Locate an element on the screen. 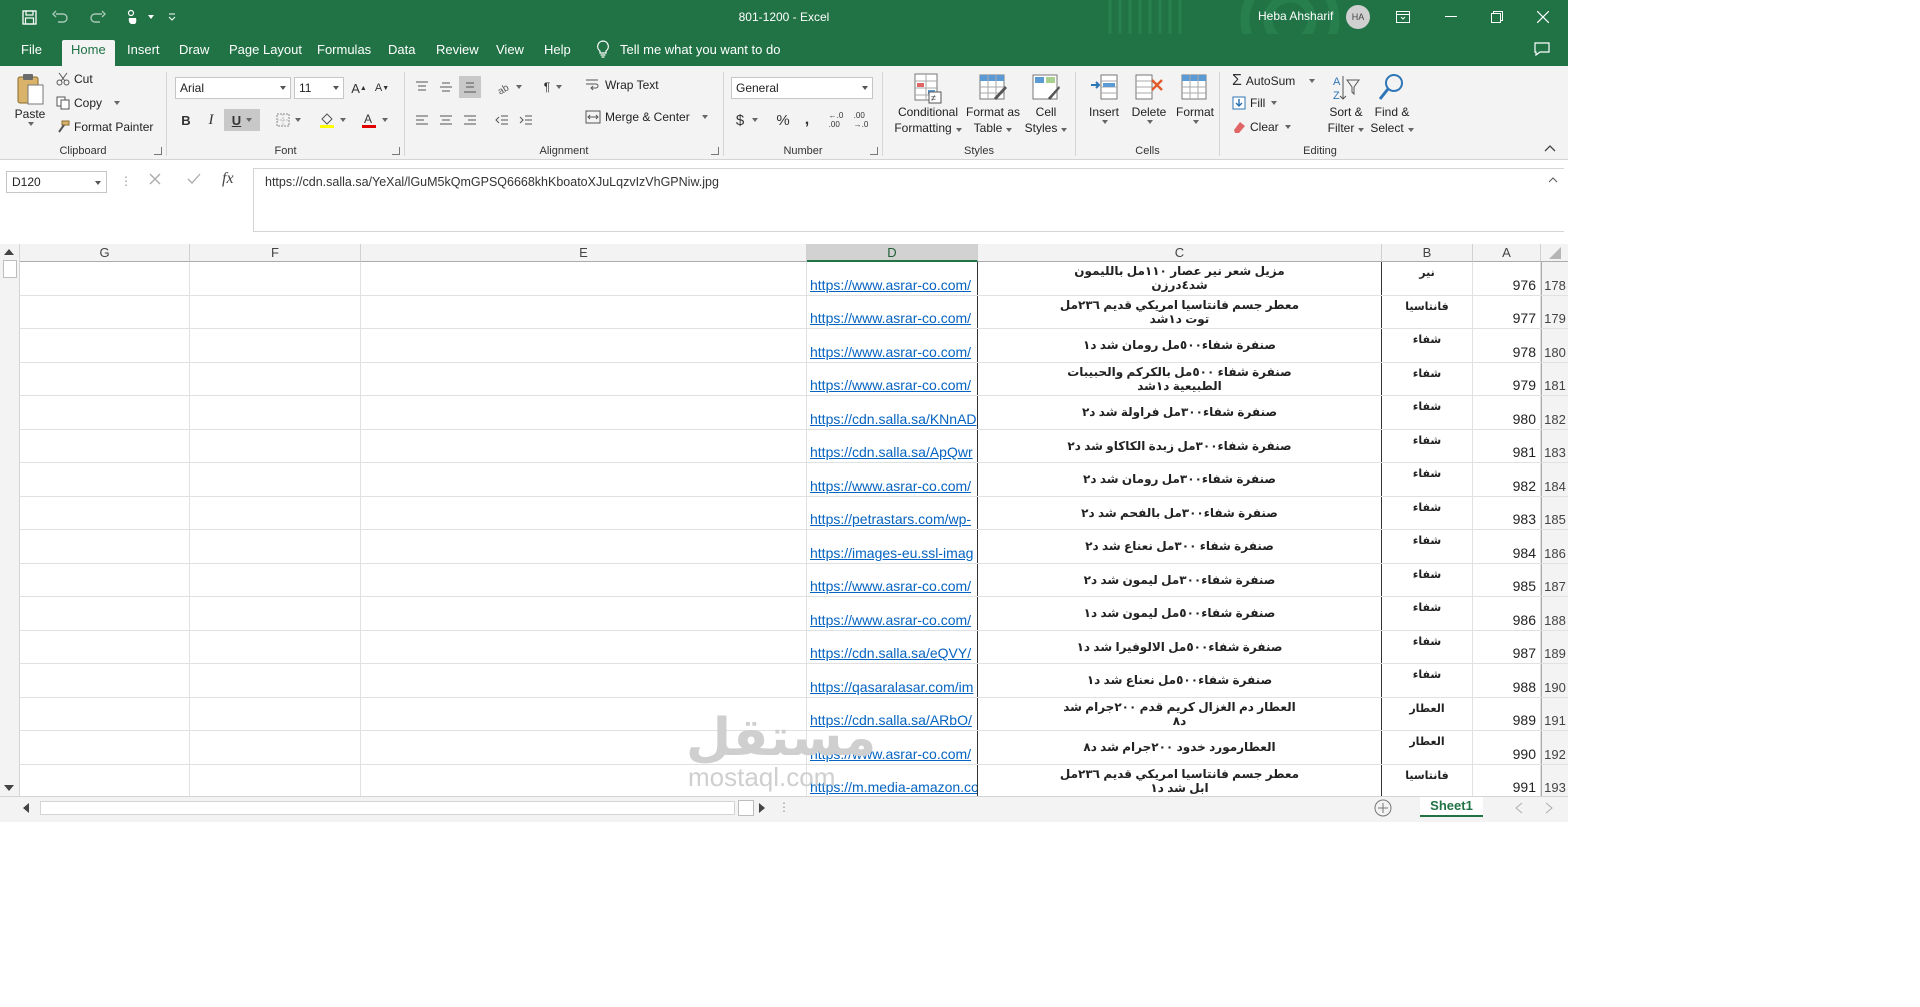 This screenshot has height=1007, width=1920. align-right-icon is located at coordinates (470, 120).